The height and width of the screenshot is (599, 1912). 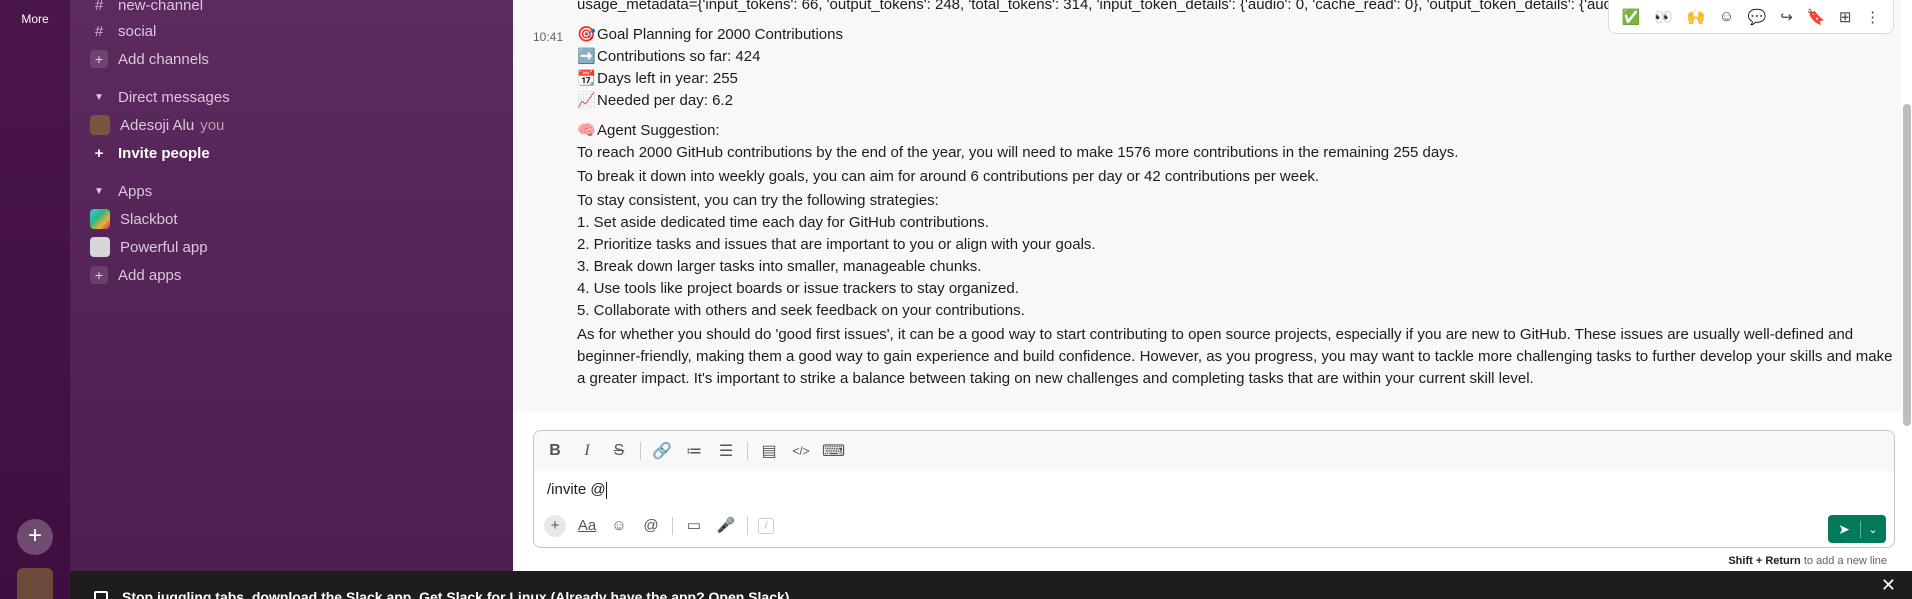 I want to click on message-input: /invite @, so click(x=577, y=490).